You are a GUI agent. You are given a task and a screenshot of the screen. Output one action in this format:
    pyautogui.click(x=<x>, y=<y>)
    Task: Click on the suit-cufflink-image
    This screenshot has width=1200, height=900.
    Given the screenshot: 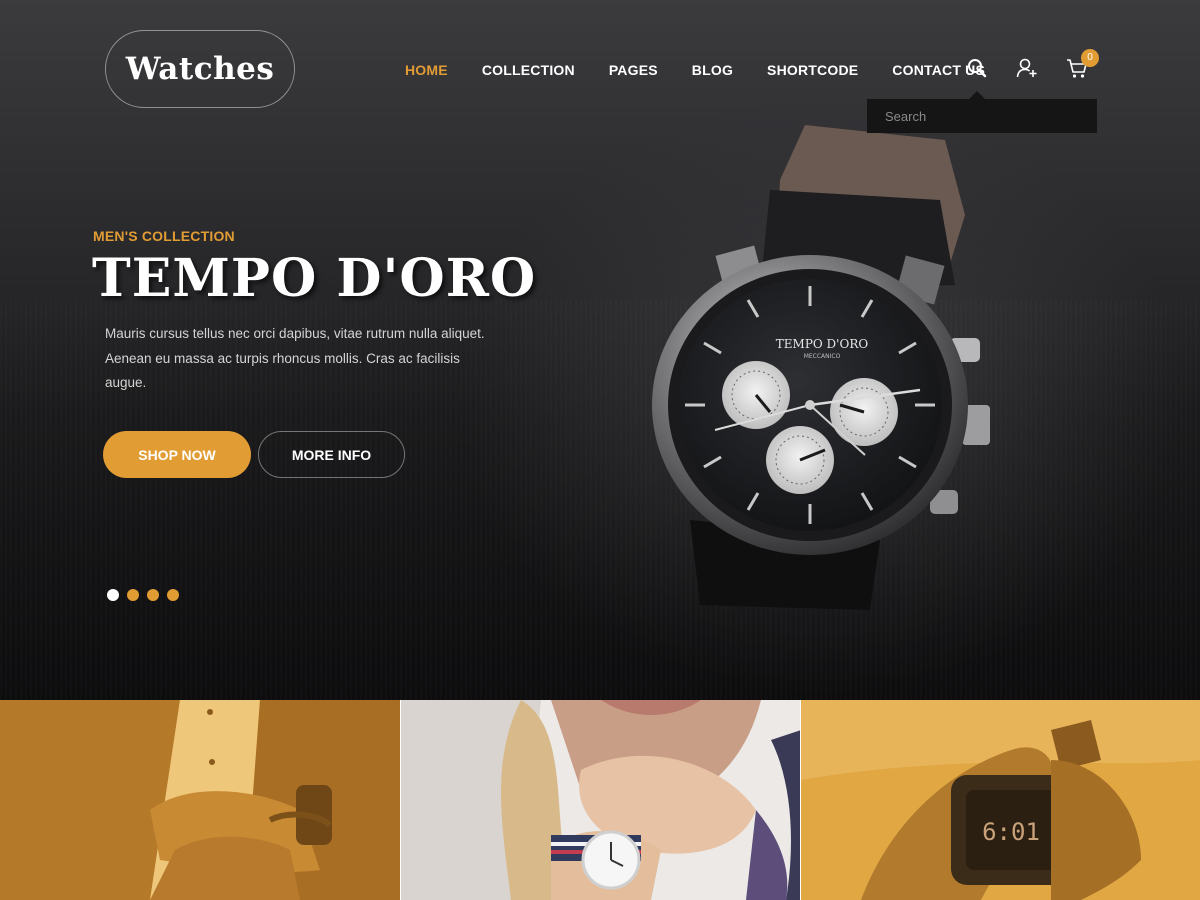 What is the action you would take?
    pyautogui.click(x=200, y=800)
    